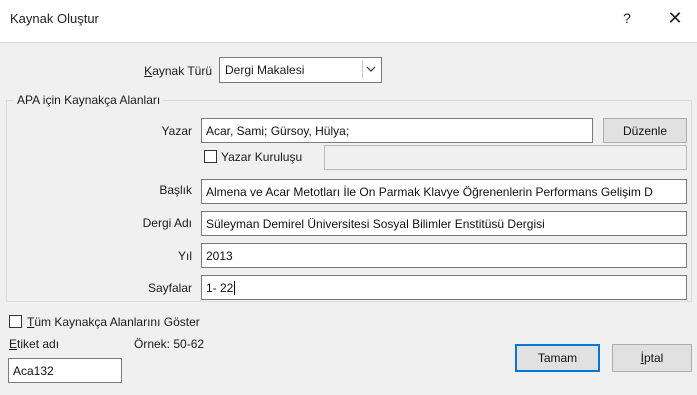 This screenshot has width=697, height=395. What do you see at coordinates (348, 21) in the screenshot?
I see `title-bar` at bounding box center [348, 21].